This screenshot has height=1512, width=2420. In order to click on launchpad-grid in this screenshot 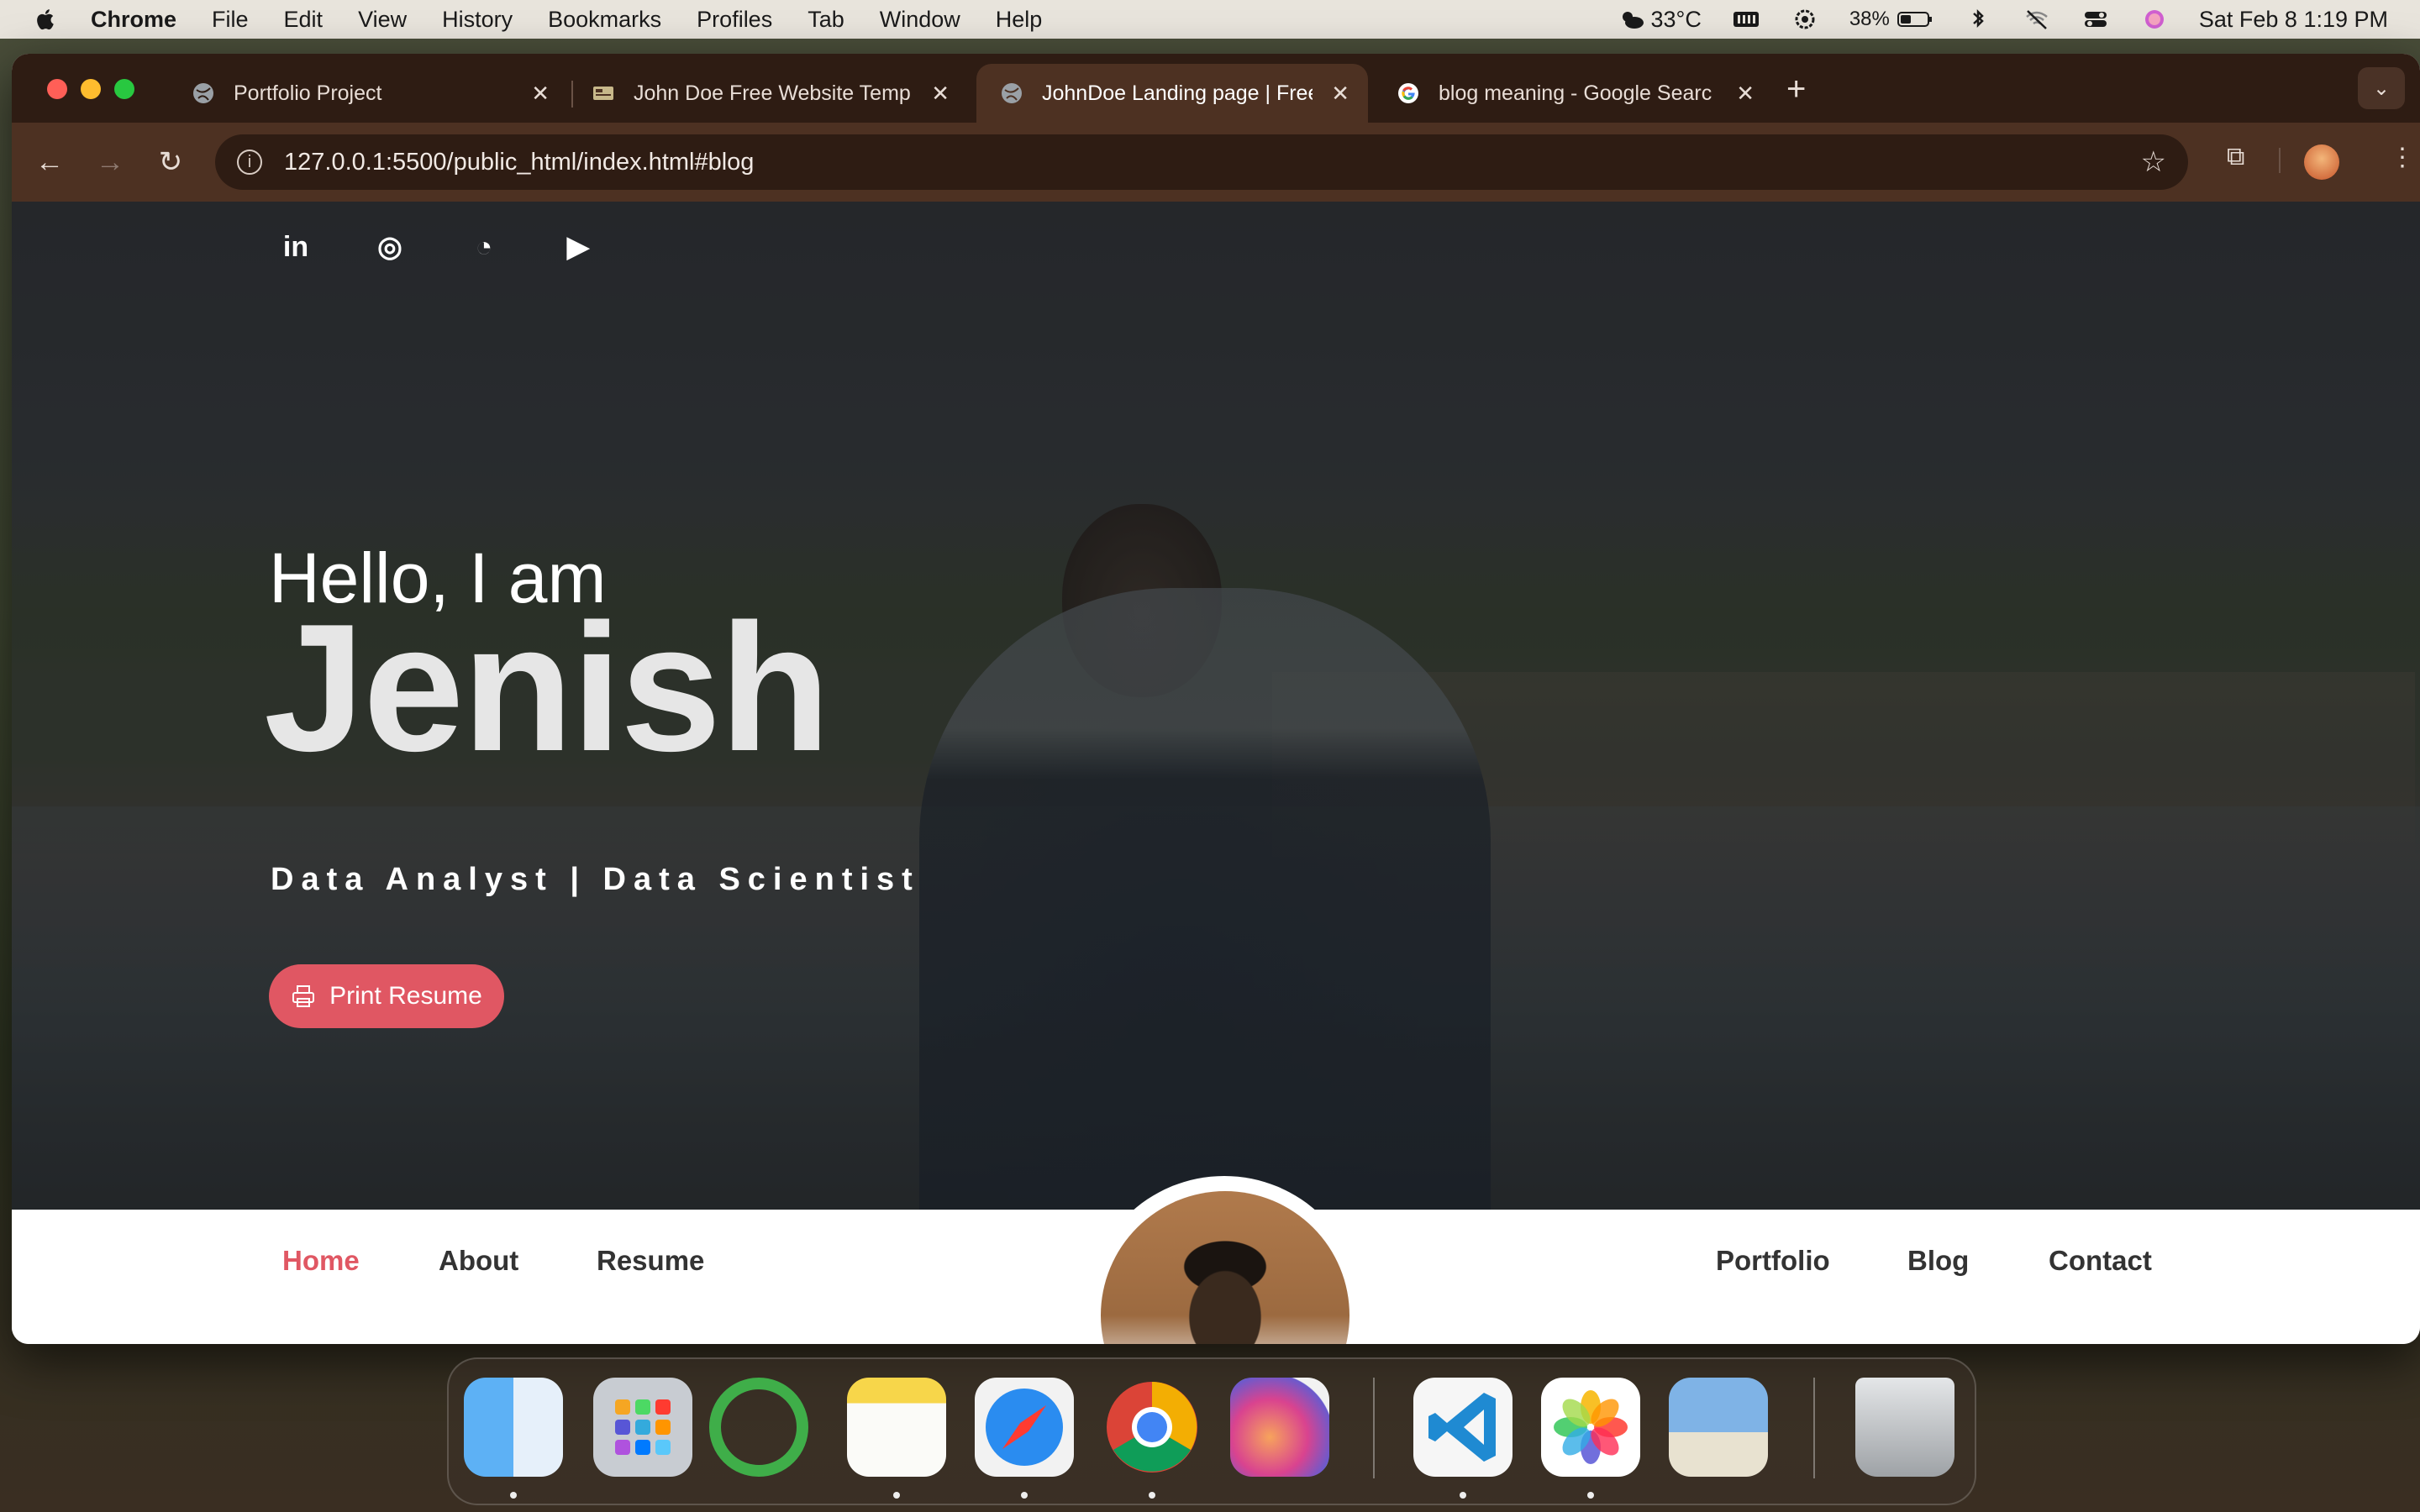, I will do `click(643, 1427)`.